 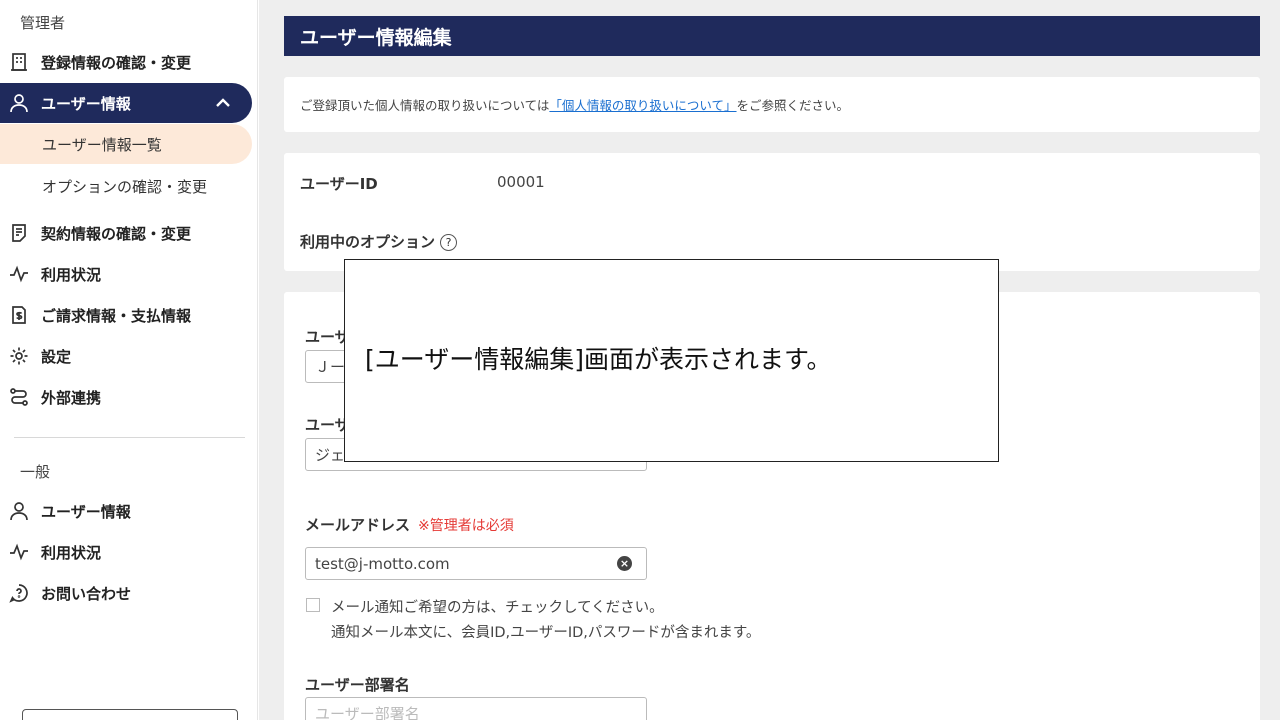 What do you see at coordinates (116, 233) in the screenshot?
I see `sidebar-item-label: 契約情報の確認・変更` at bounding box center [116, 233].